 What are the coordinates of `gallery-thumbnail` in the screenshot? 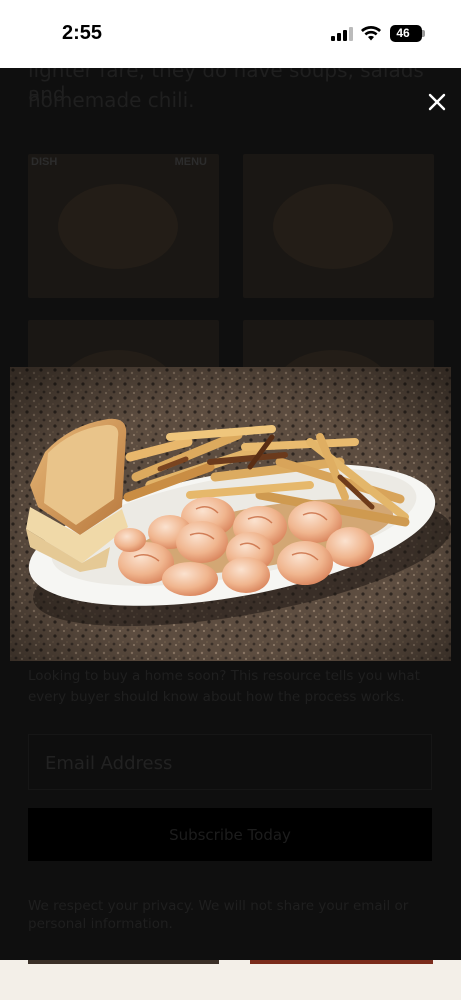 It's located at (338, 226).